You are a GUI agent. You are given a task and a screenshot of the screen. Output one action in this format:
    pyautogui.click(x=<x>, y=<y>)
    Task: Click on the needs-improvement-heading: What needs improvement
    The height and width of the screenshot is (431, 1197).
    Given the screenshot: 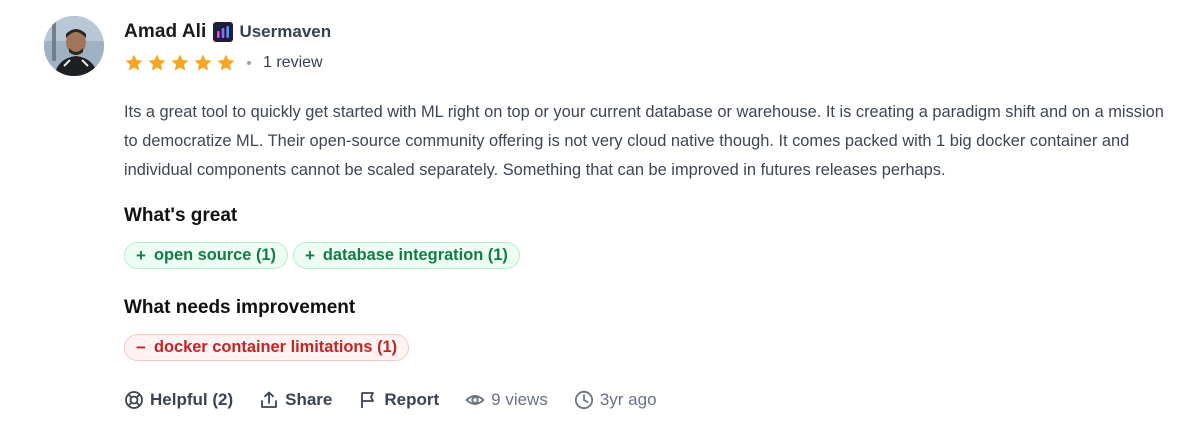 What is the action you would take?
    pyautogui.click(x=240, y=307)
    